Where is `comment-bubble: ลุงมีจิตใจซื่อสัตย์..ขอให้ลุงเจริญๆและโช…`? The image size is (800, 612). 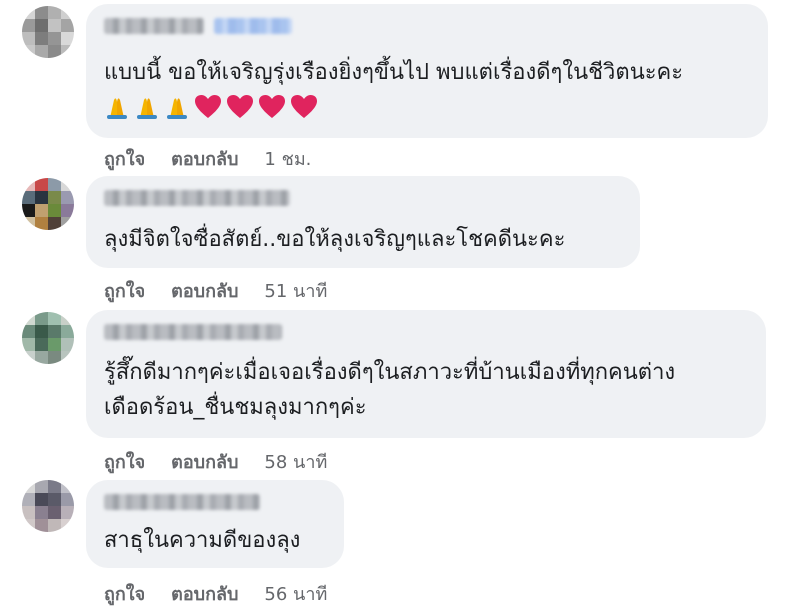 comment-bubble: ลุงมีจิตใจซื่อสัตย์..ขอให้ลุงเจริญๆและโช… is located at coordinates (363, 222).